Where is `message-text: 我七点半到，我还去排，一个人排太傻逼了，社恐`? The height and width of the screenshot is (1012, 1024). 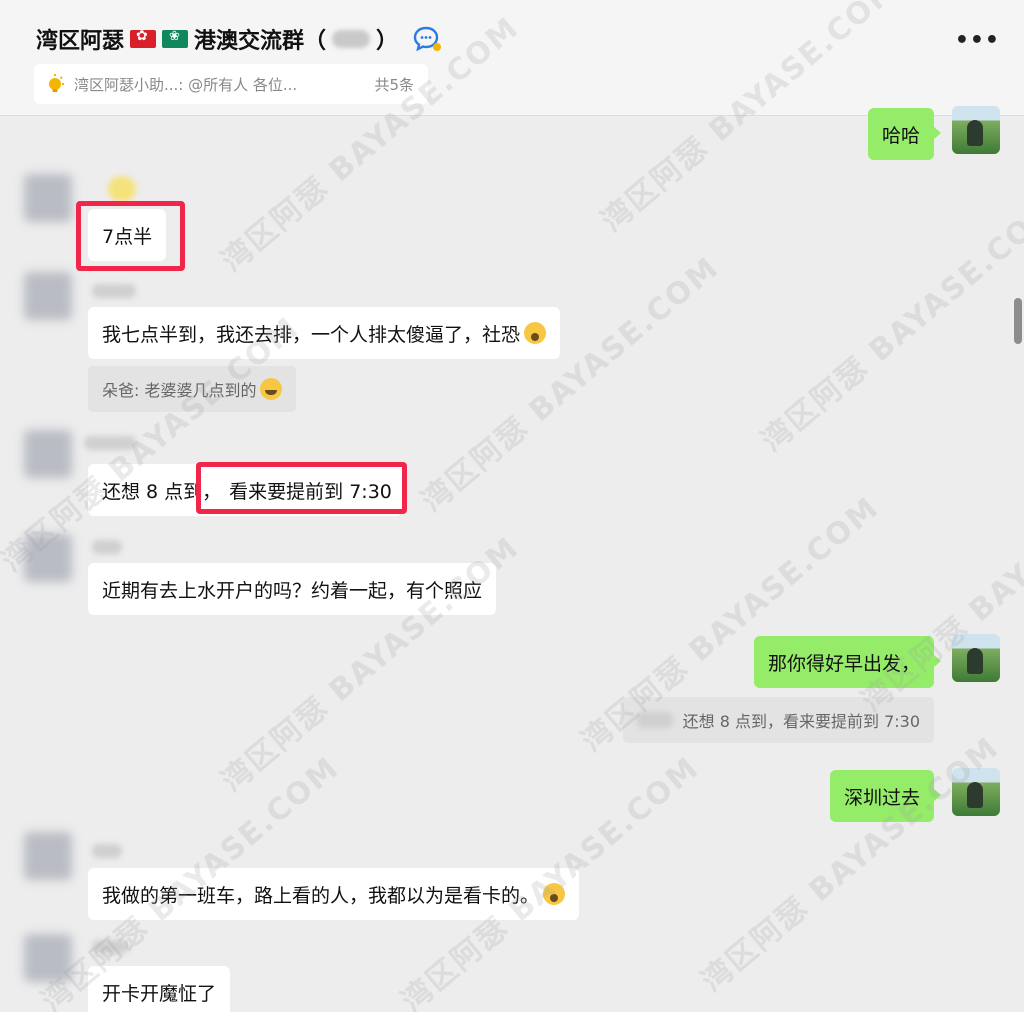
message-text: 我七点半到，我还去排，一个人排太傻逼了，社恐 is located at coordinates (311, 334).